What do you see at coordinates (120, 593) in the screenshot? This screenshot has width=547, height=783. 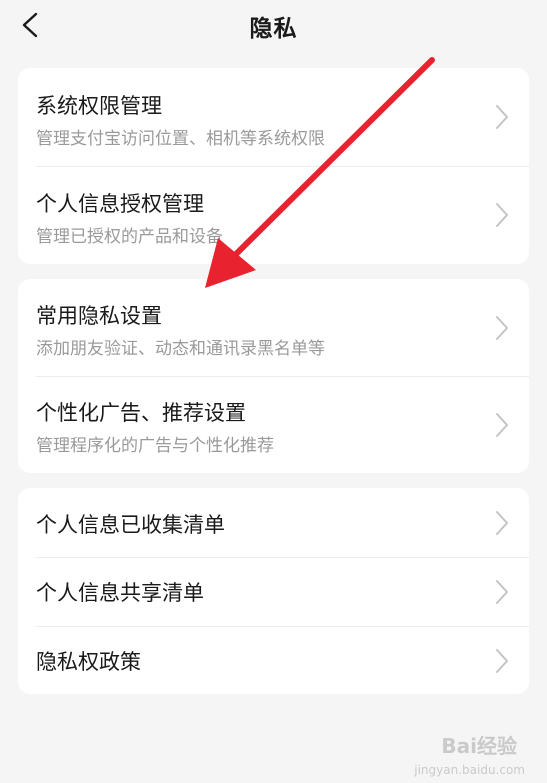 I see `item-title: 个人信息共享清单` at bounding box center [120, 593].